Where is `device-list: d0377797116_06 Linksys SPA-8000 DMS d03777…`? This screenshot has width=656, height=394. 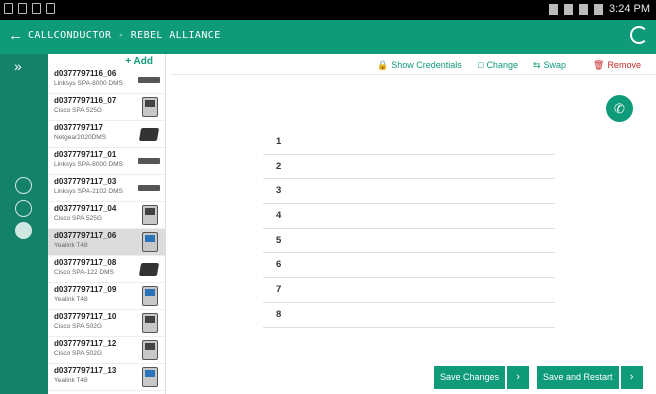
device-list: d0377797116_06 Linksys SPA-8000 DMS d03777… is located at coordinates (106, 229).